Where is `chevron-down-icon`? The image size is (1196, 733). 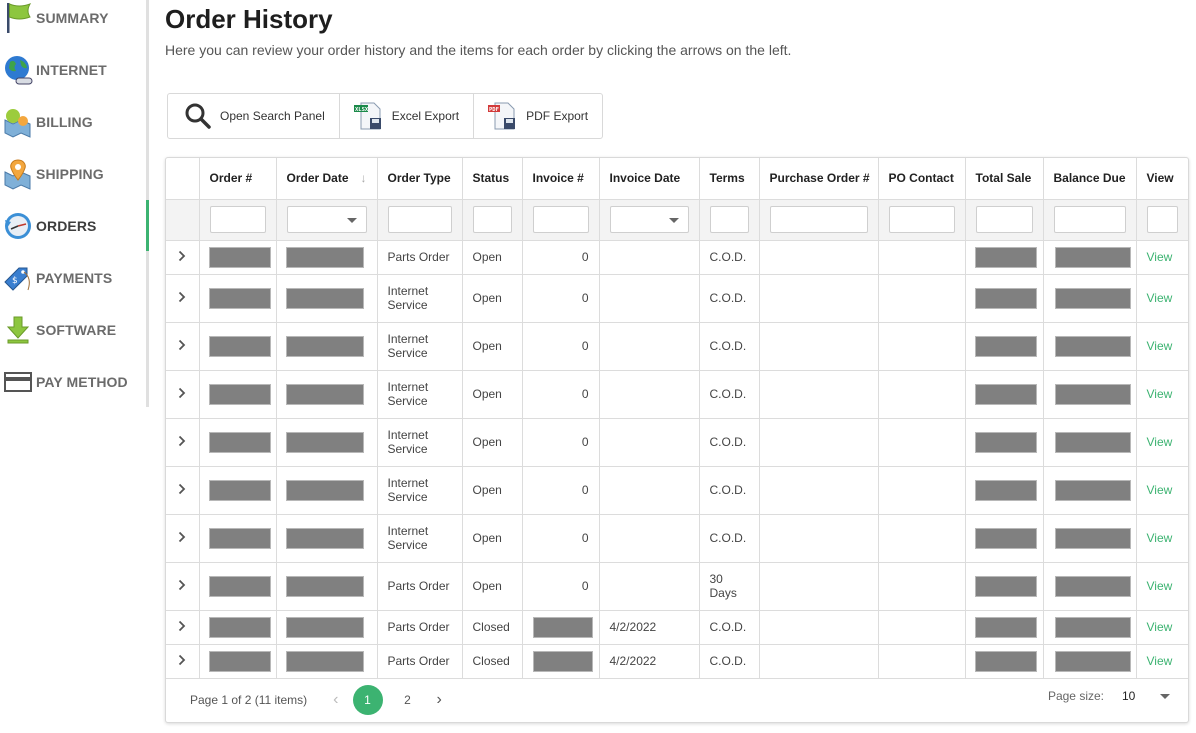
chevron-down-icon is located at coordinates (1165, 696).